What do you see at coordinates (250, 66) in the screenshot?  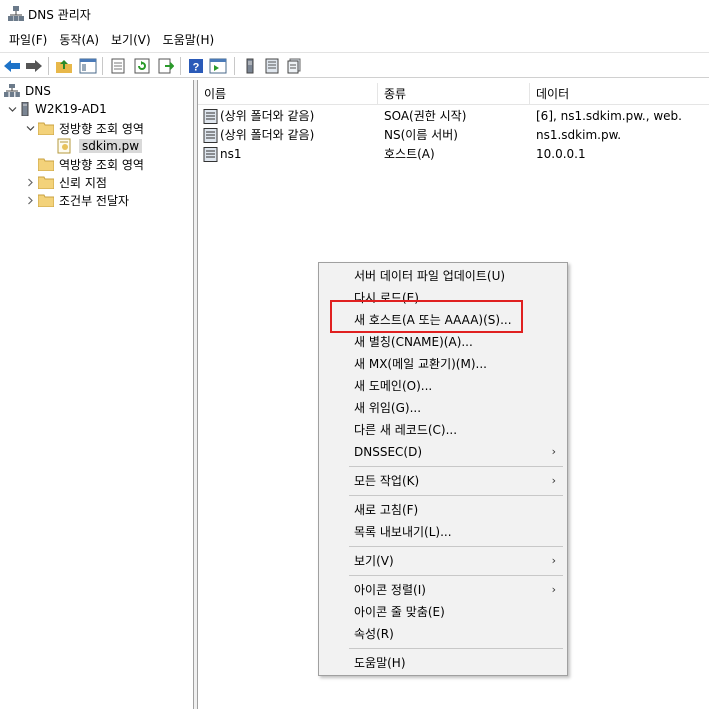 I see `server-icon` at bounding box center [250, 66].